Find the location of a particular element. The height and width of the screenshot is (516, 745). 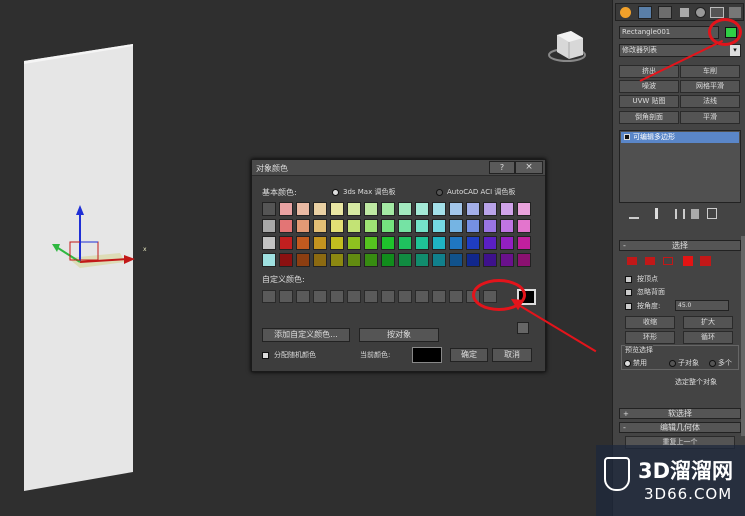

modify-tab-icon is located at coordinates (645, 12).